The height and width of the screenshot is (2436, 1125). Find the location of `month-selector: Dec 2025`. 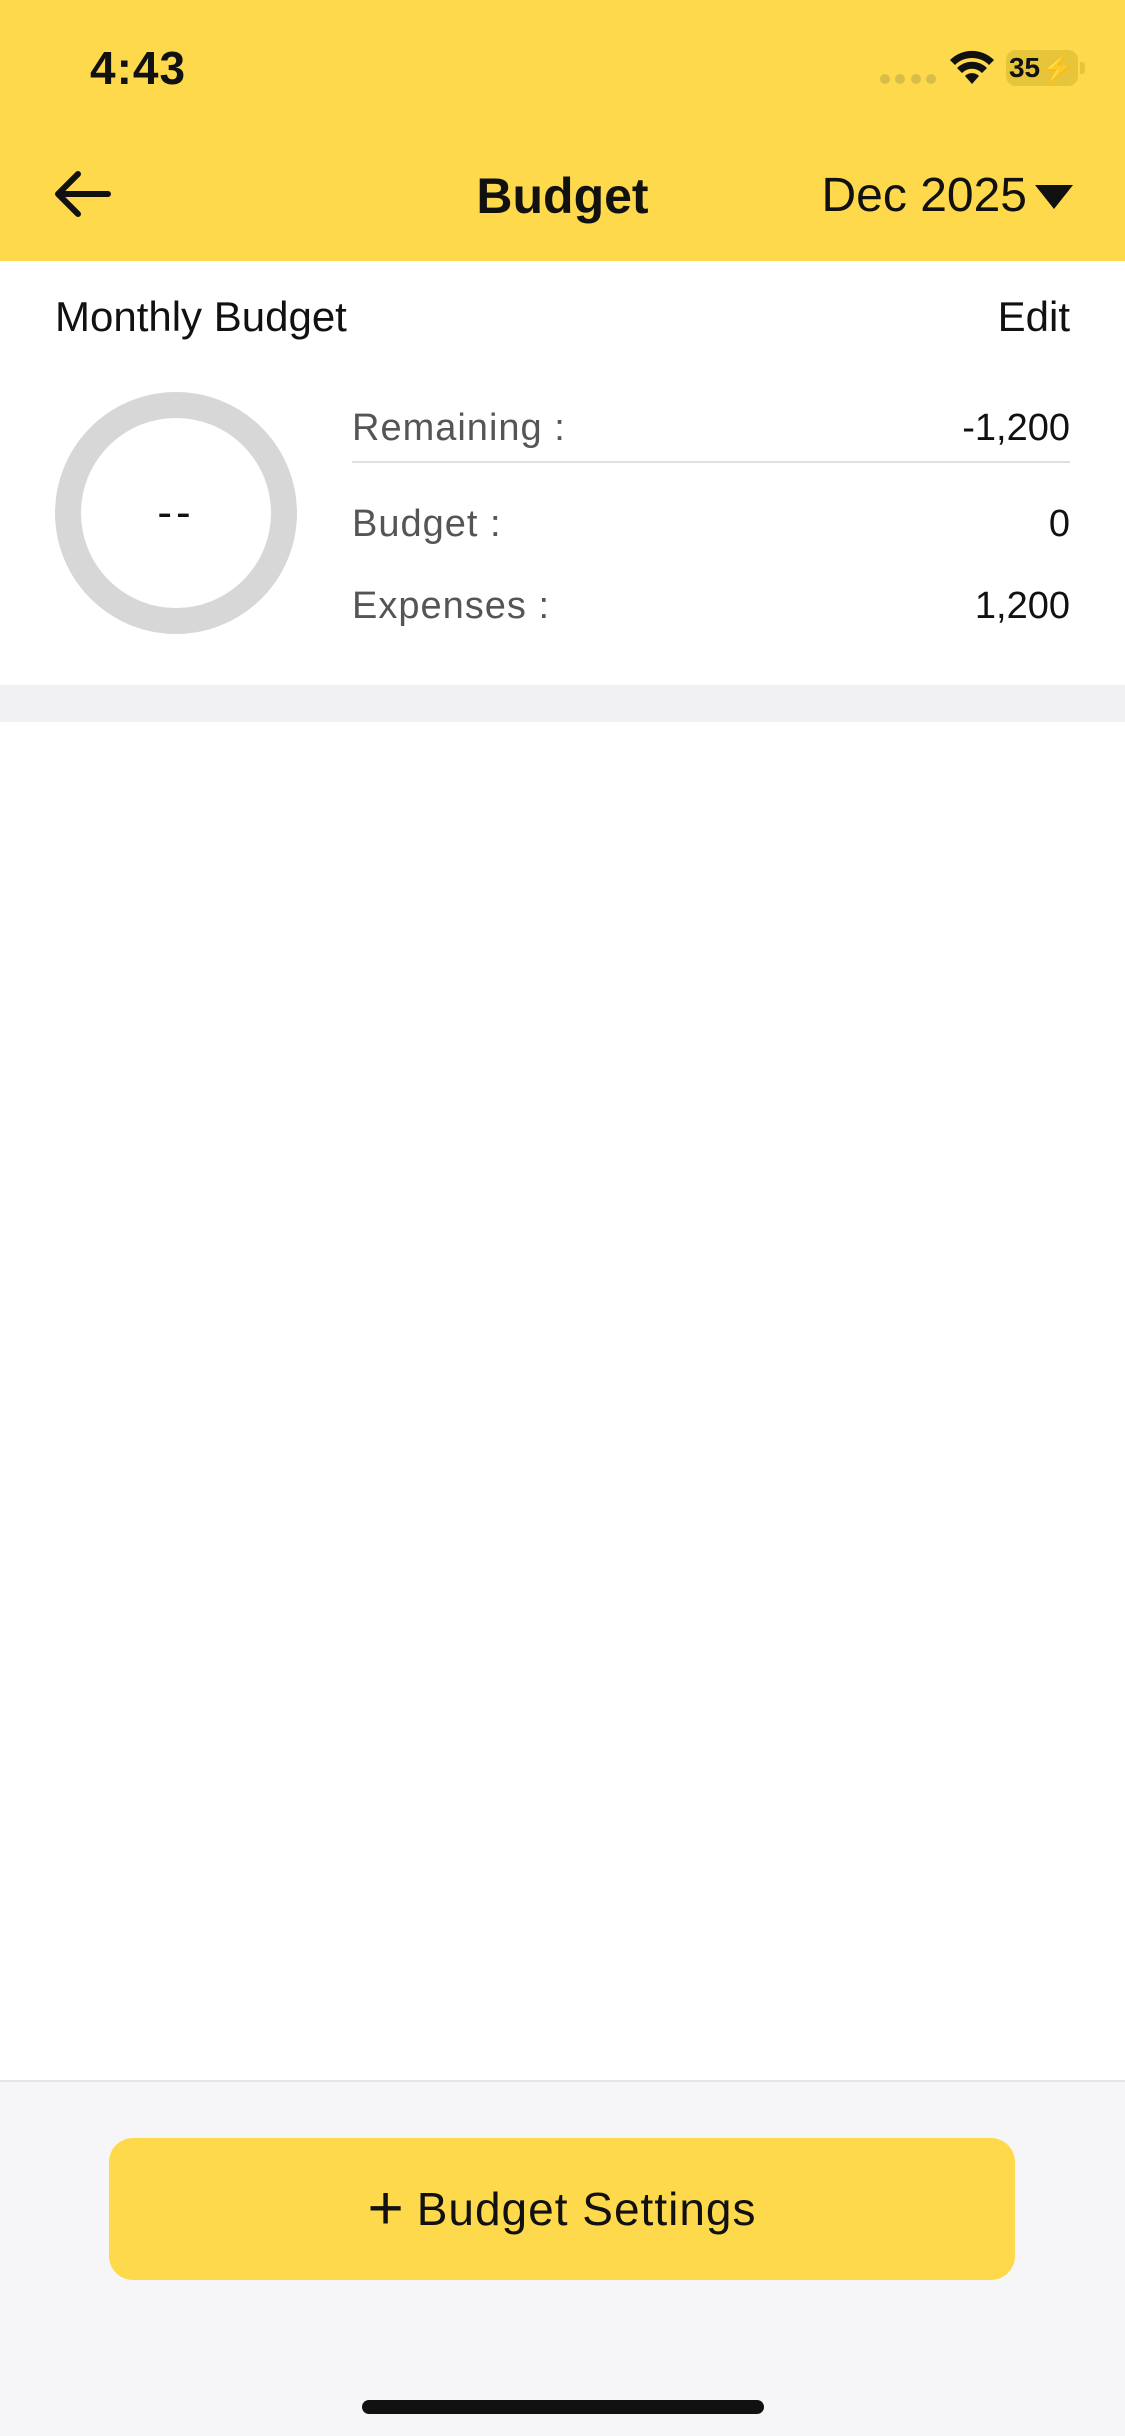

month-selector: Dec 2025 is located at coordinates (947, 196).